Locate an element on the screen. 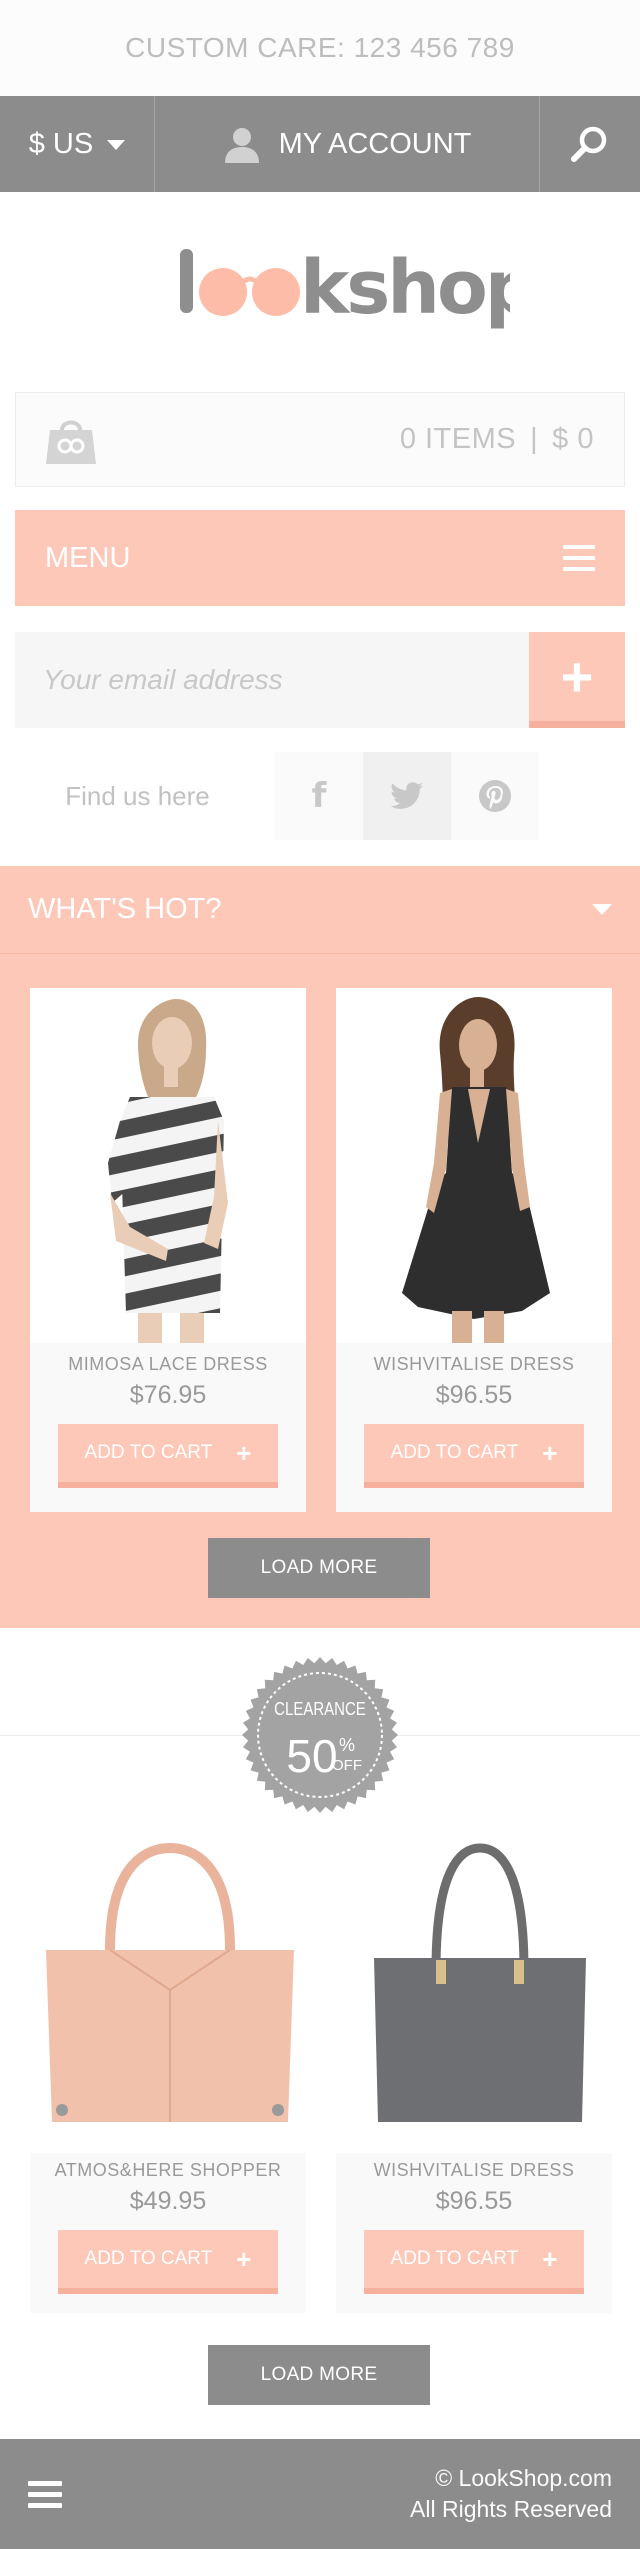  customer-care-text: CUSTOM CARE: 123 456 789 is located at coordinates (320, 48).